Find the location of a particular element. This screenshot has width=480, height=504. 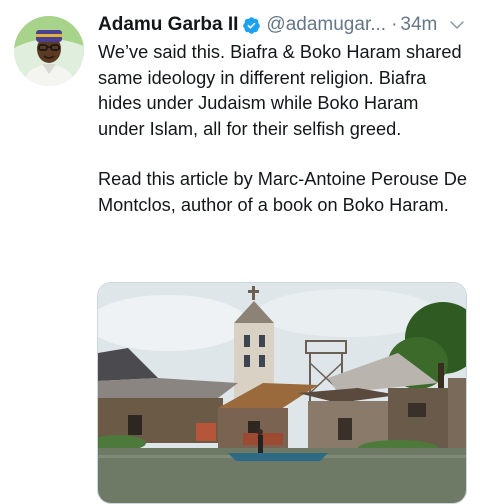

avatar is located at coordinates (49, 51).